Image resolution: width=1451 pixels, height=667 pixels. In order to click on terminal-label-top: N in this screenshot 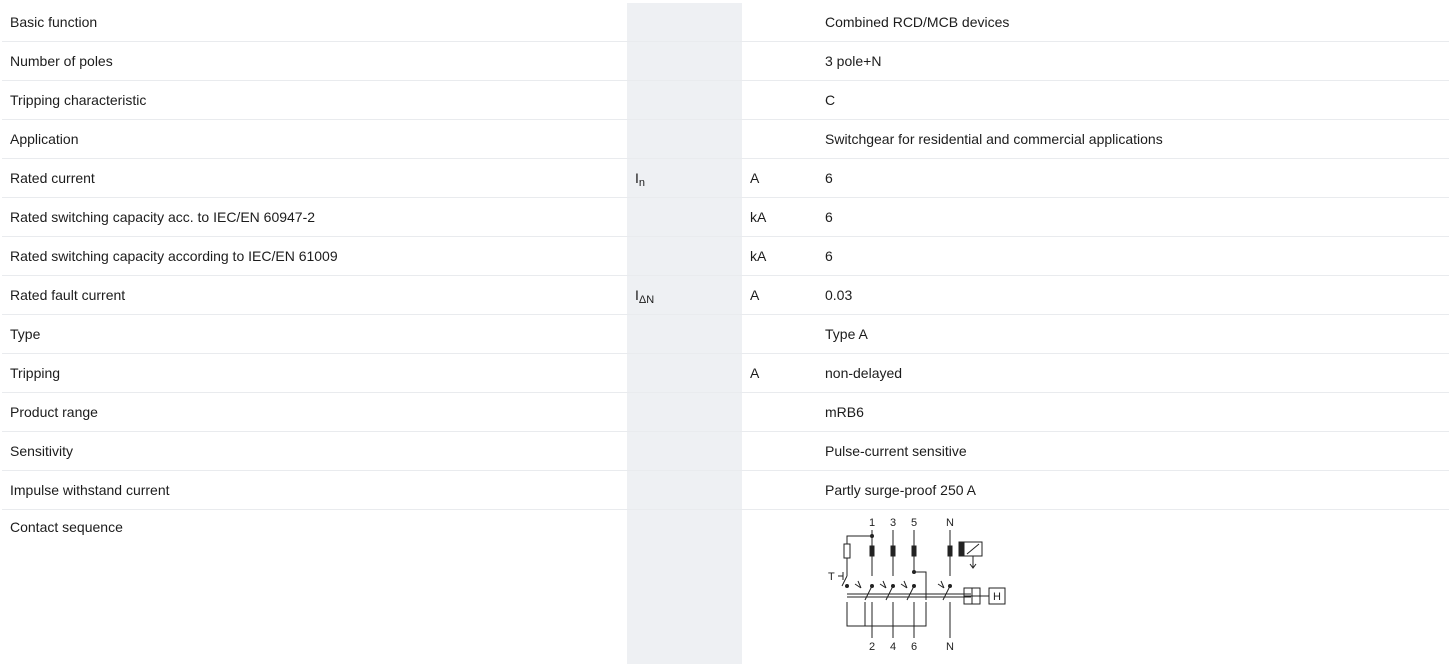, I will do `click(950, 523)`.